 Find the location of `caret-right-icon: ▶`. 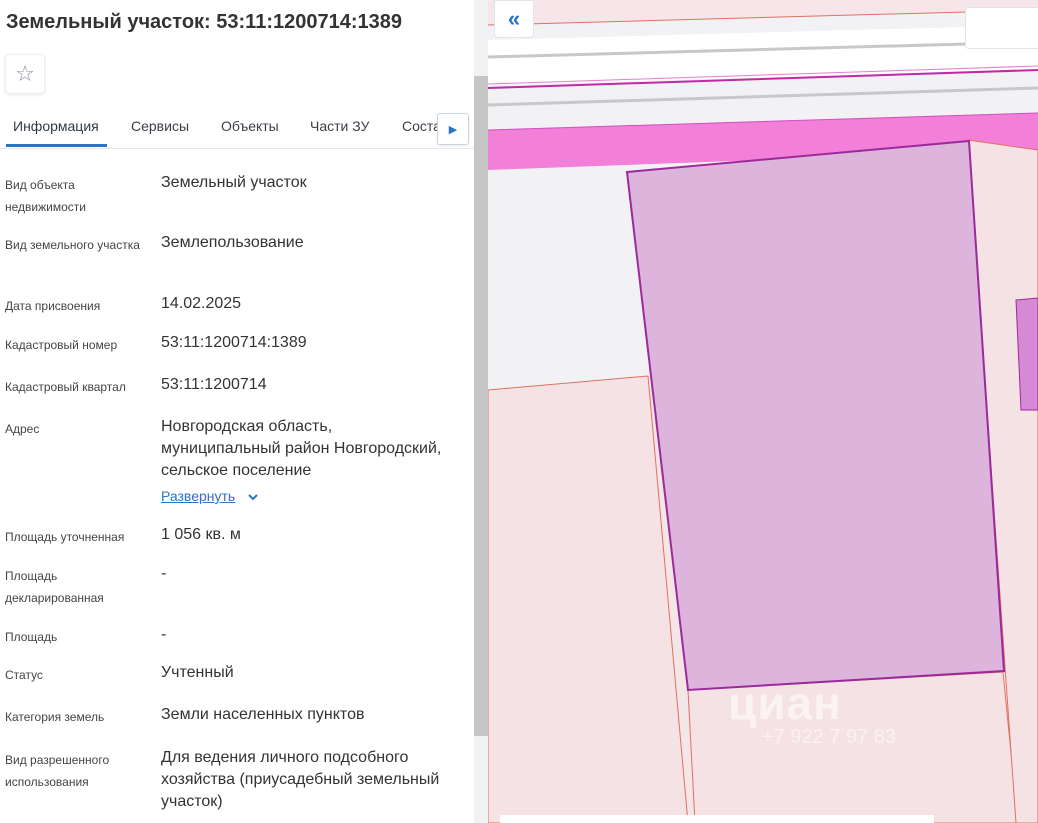

caret-right-icon: ▶ is located at coordinates (453, 129).